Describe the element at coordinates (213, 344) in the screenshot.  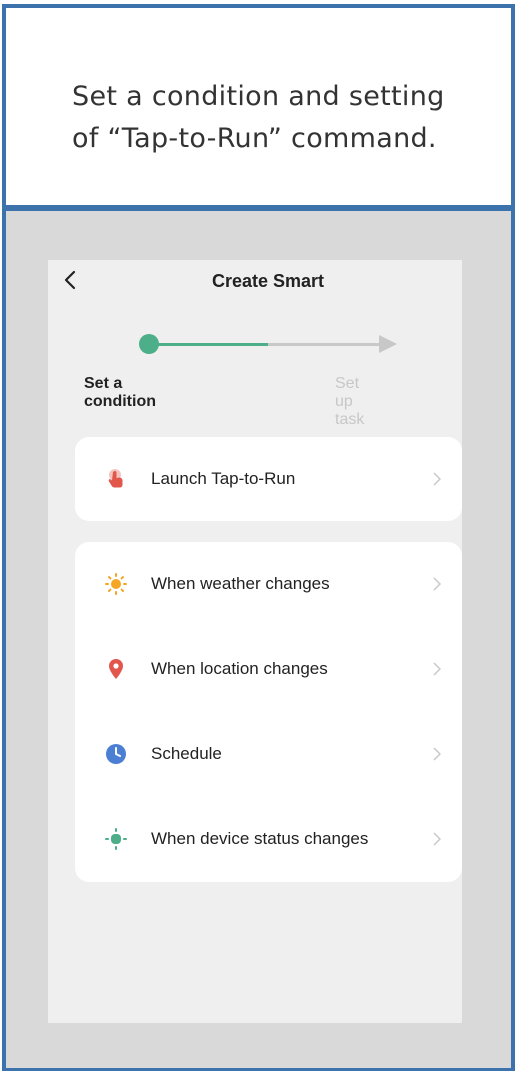
I see `step-progress-line` at that location.